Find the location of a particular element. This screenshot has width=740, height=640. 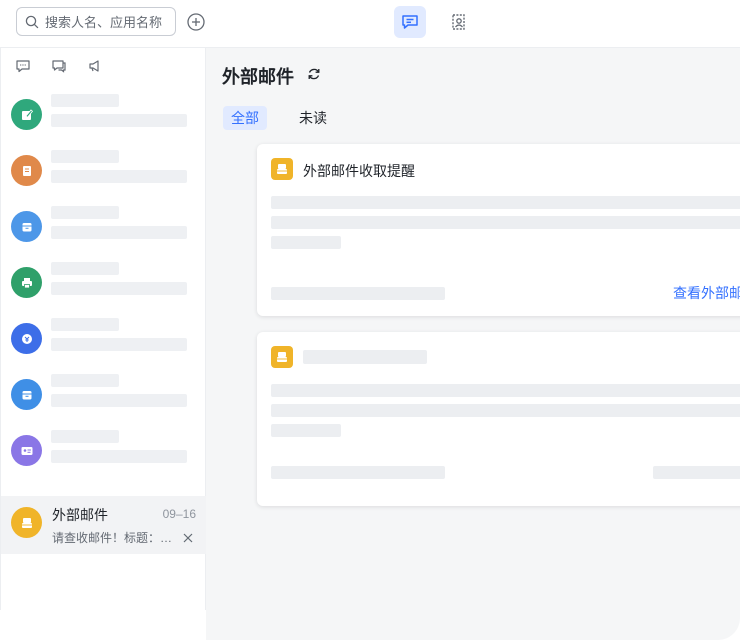

top-bar: 搜索人名、应用名称 is located at coordinates (370, 24).